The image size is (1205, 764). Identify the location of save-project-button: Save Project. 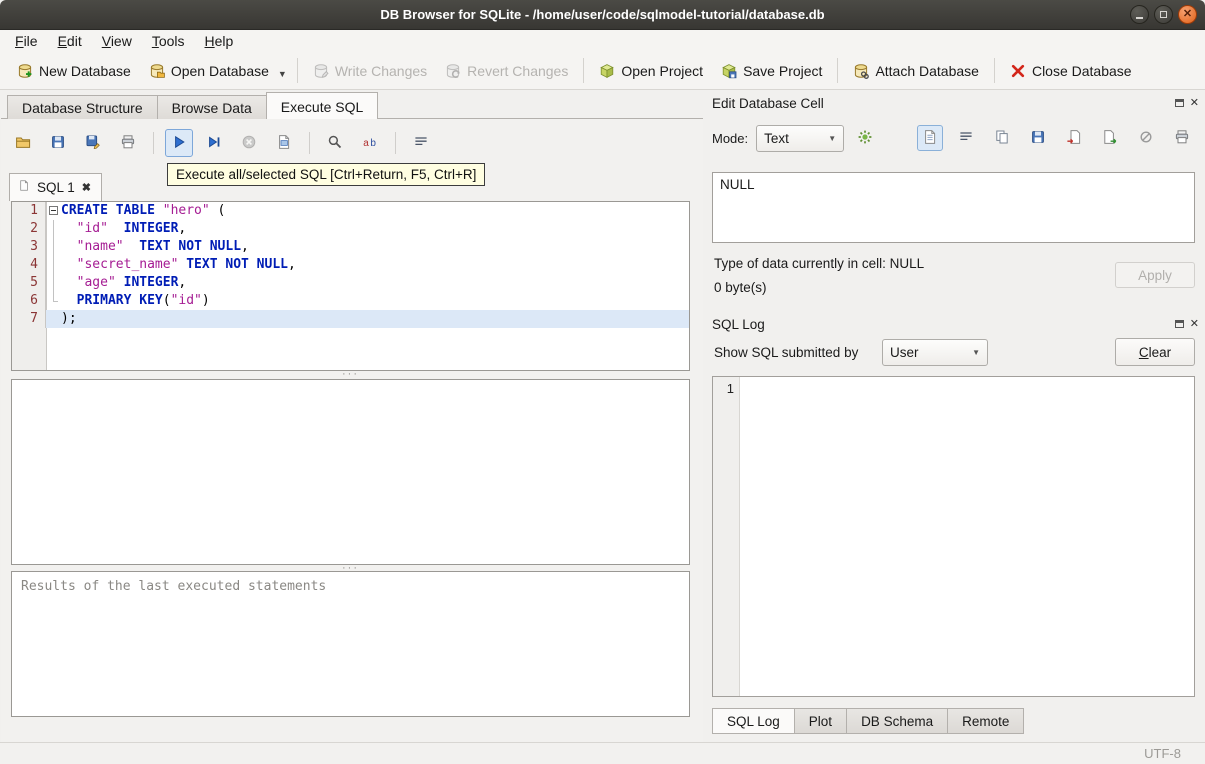
(771, 71).